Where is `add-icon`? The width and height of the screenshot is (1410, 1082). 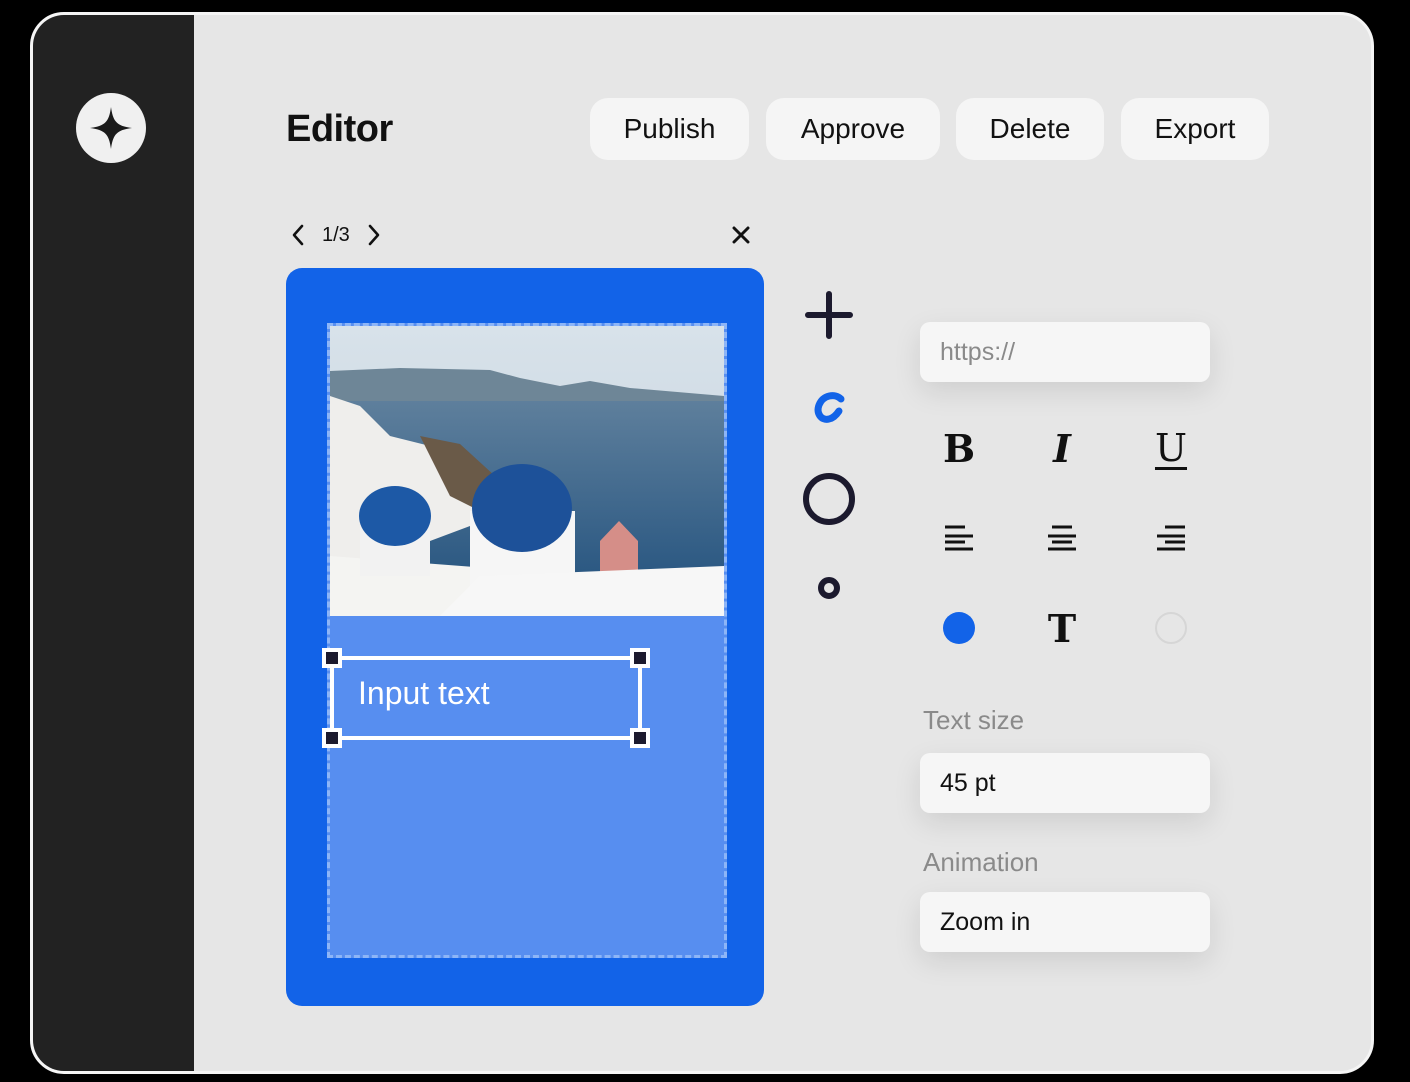 add-icon is located at coordinates (829, 315).